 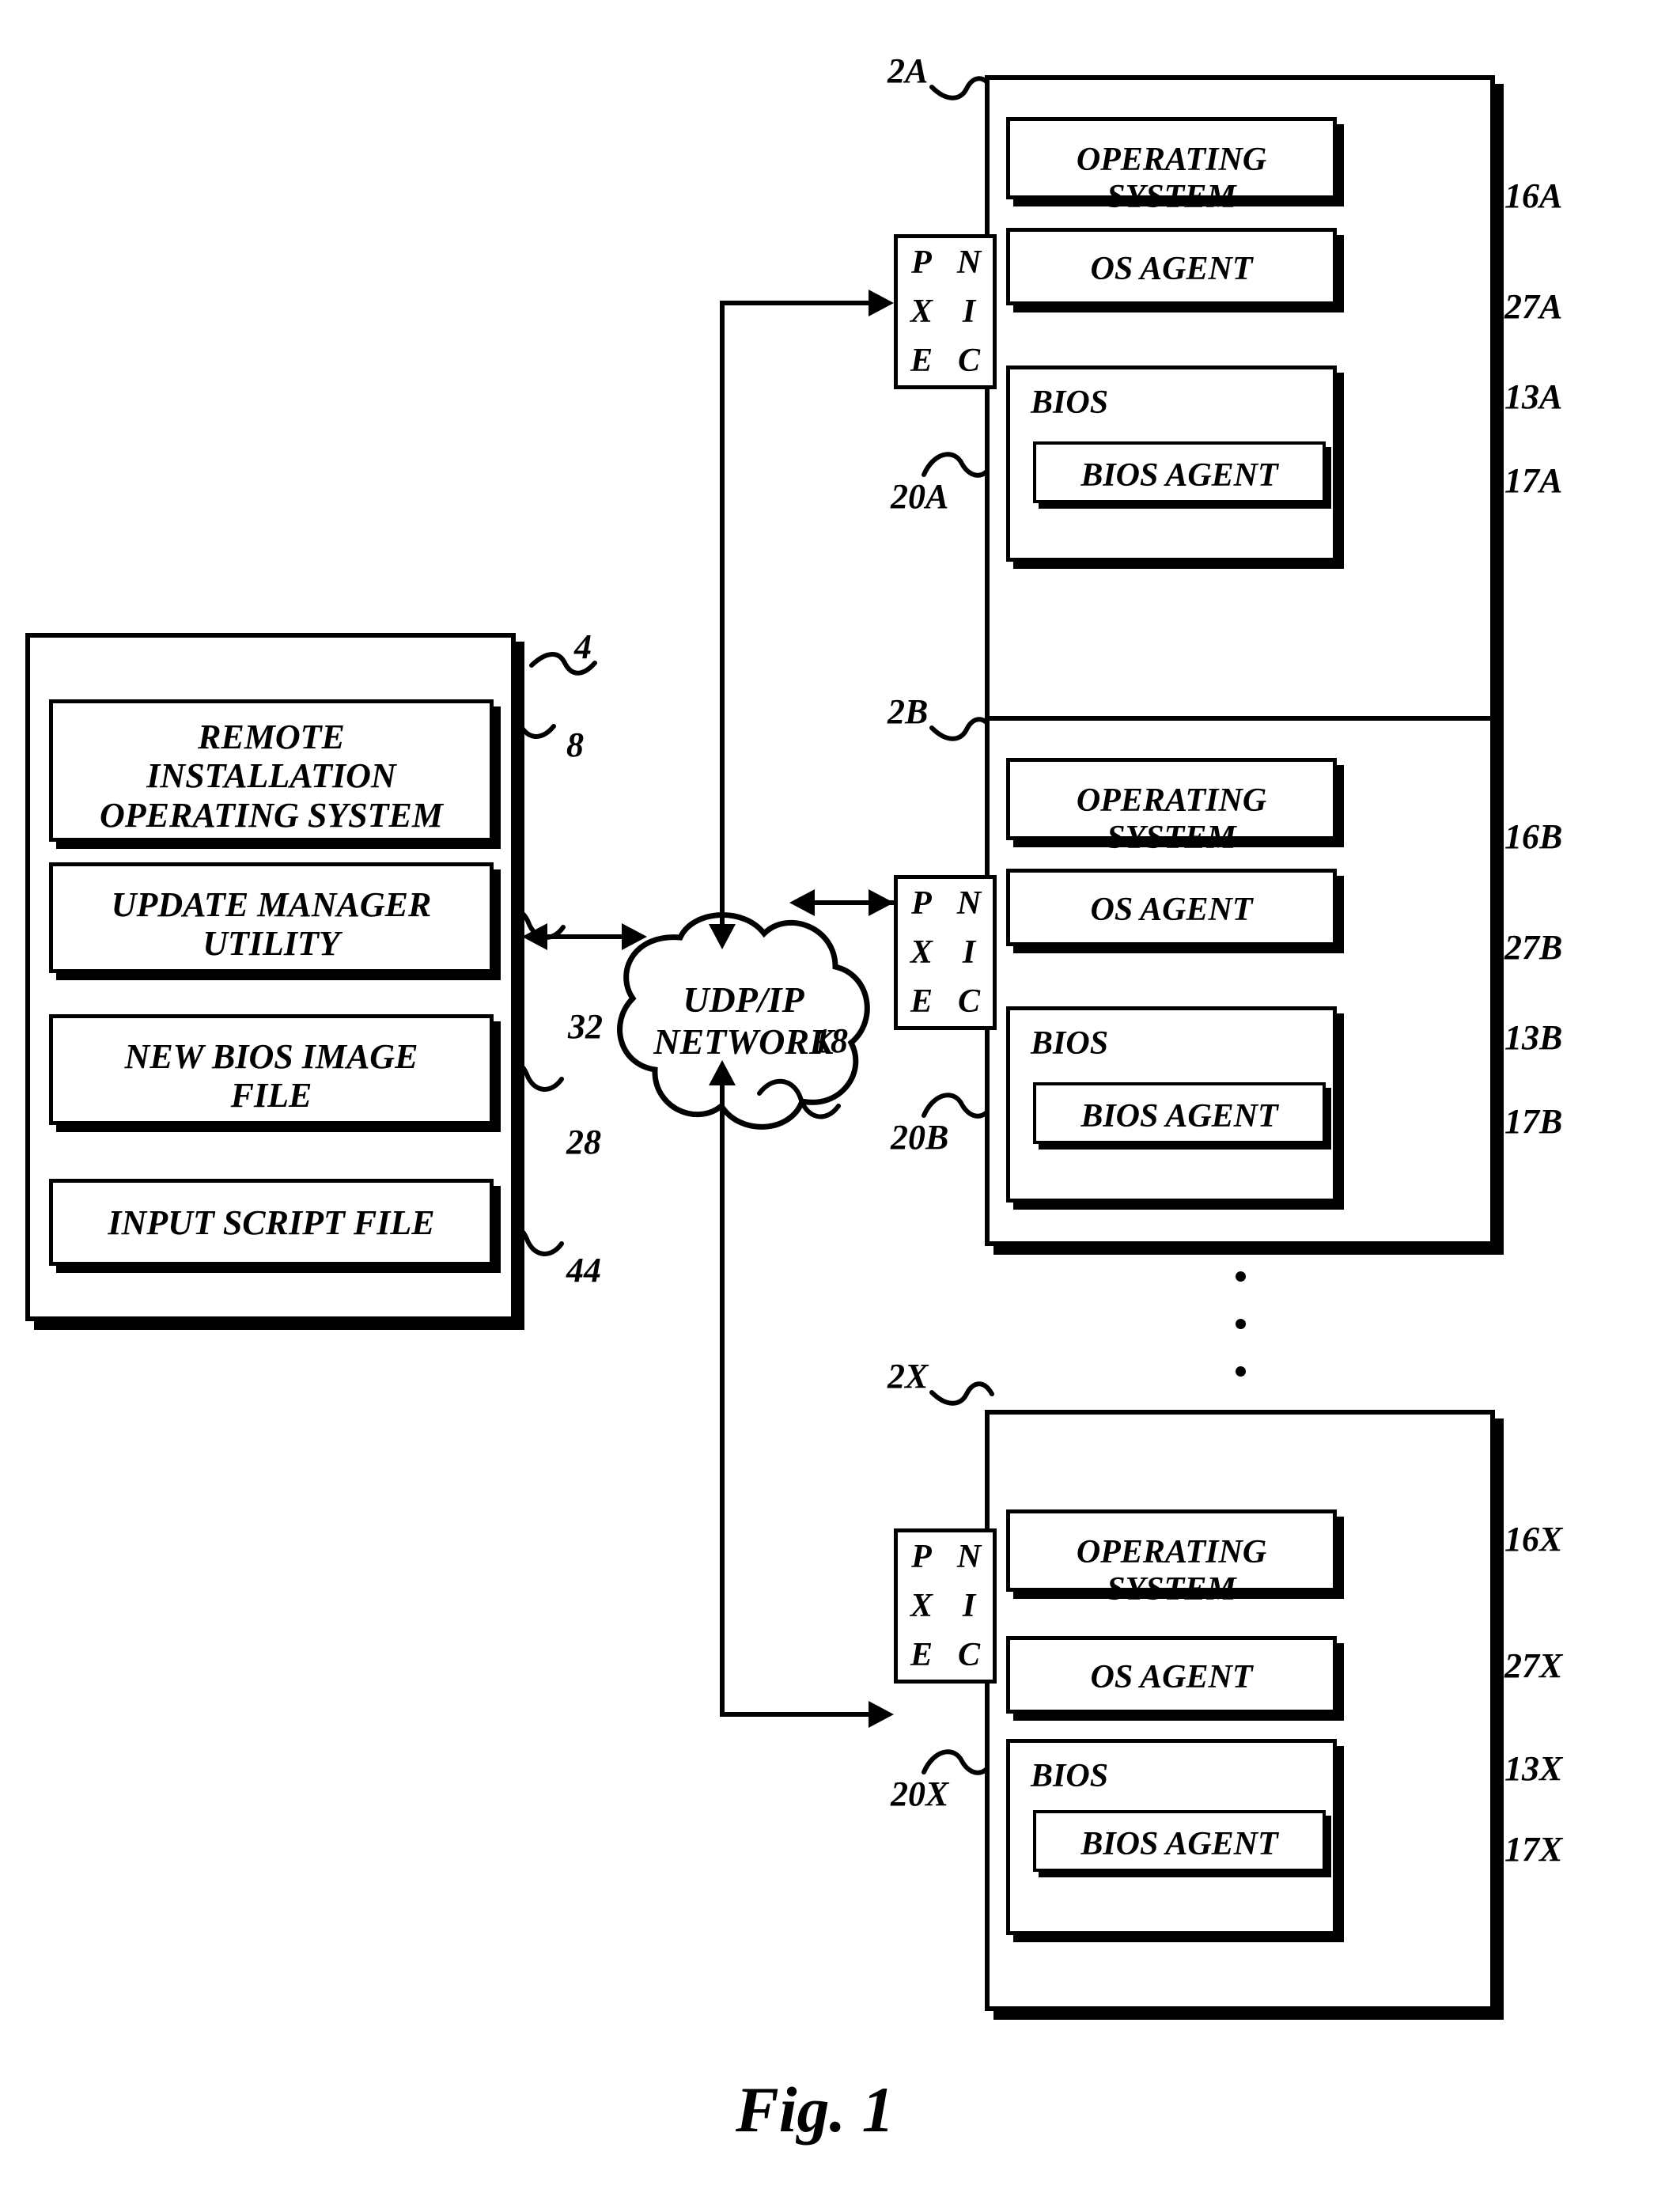 I want to click on bus-line-bottom, so click(x=722, y=1397).